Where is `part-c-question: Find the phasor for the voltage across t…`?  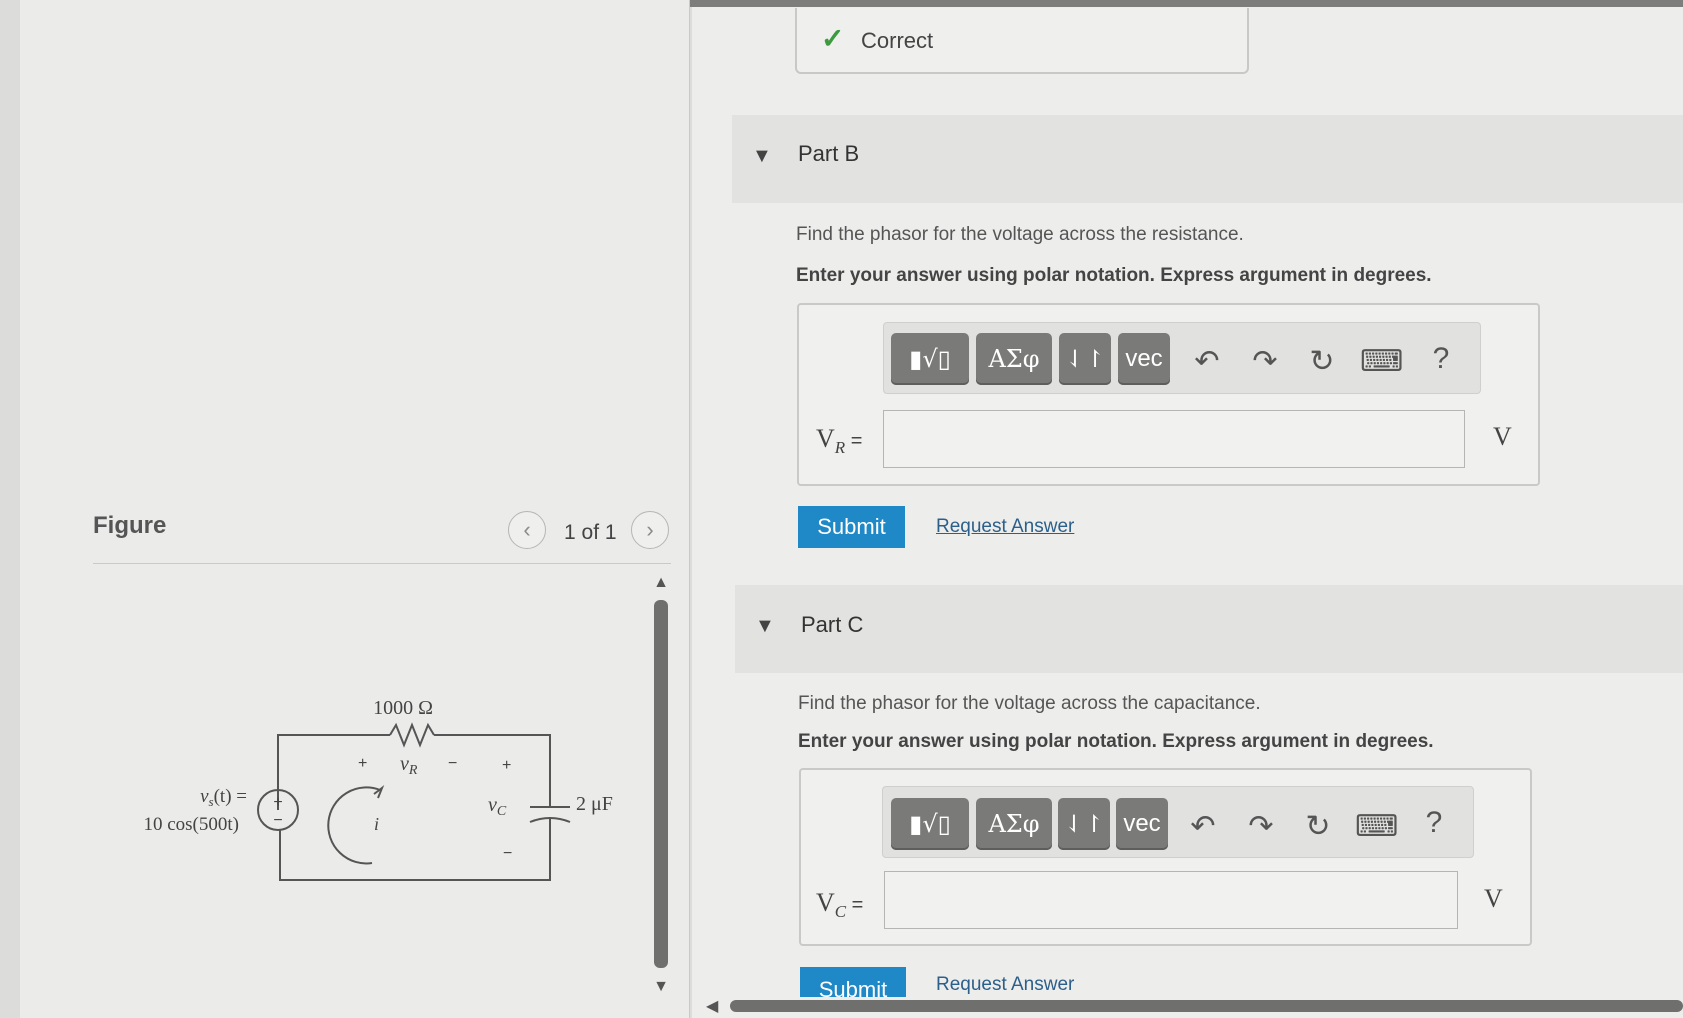
part-c-question: Find the phasor for the voltage across t… is located at coordinates (1029, 703).